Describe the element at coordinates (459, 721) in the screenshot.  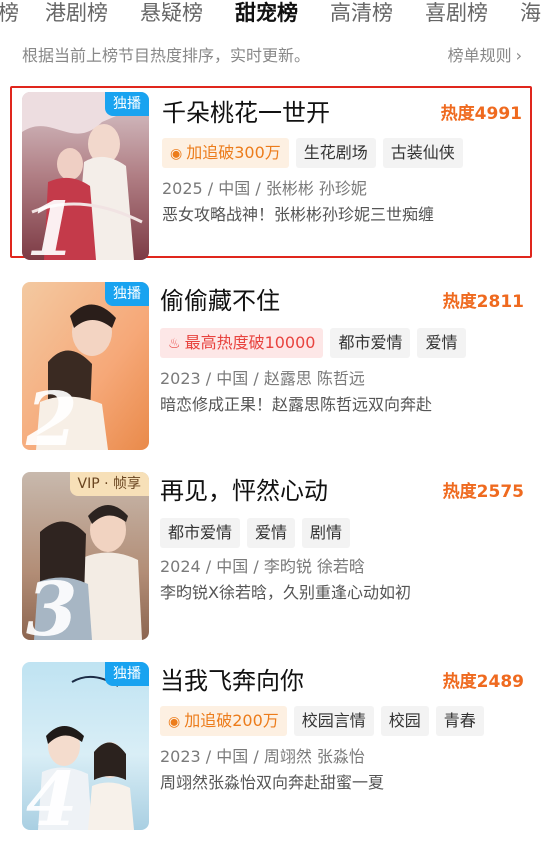
I see `genre-tag: 青春` at that location.